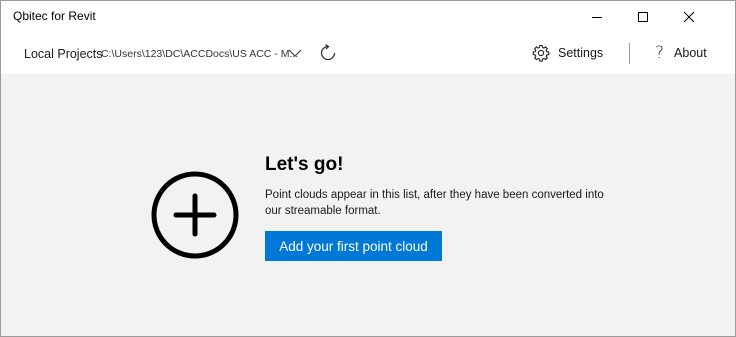 The height and width of the screenshot is (337, 736). I want to click on project-dropdown-button, so click(295, 53).